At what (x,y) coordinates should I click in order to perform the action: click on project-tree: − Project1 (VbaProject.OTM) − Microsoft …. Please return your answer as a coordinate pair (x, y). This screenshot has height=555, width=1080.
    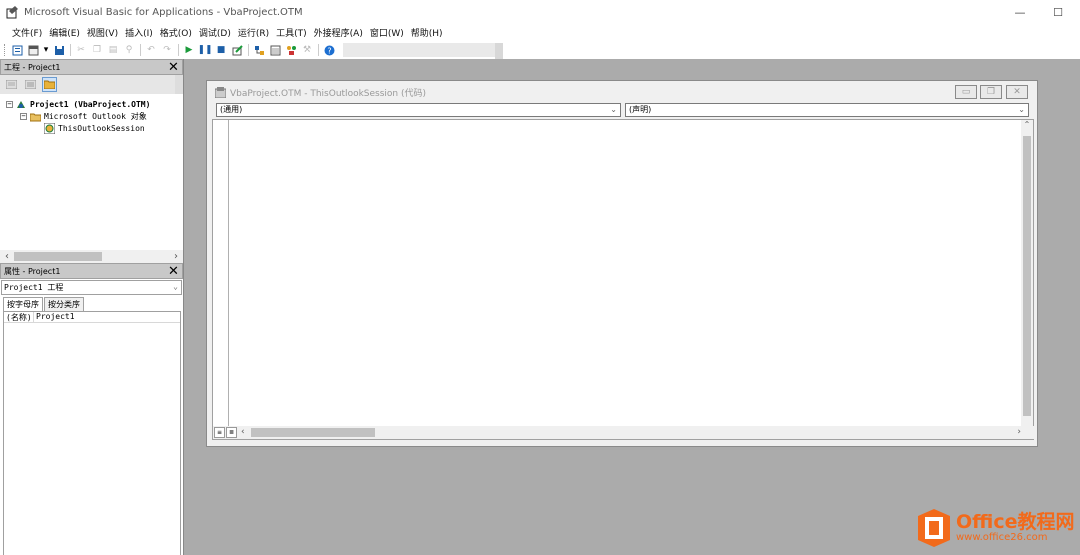
    Looking at the image, I should click on (91, 171).